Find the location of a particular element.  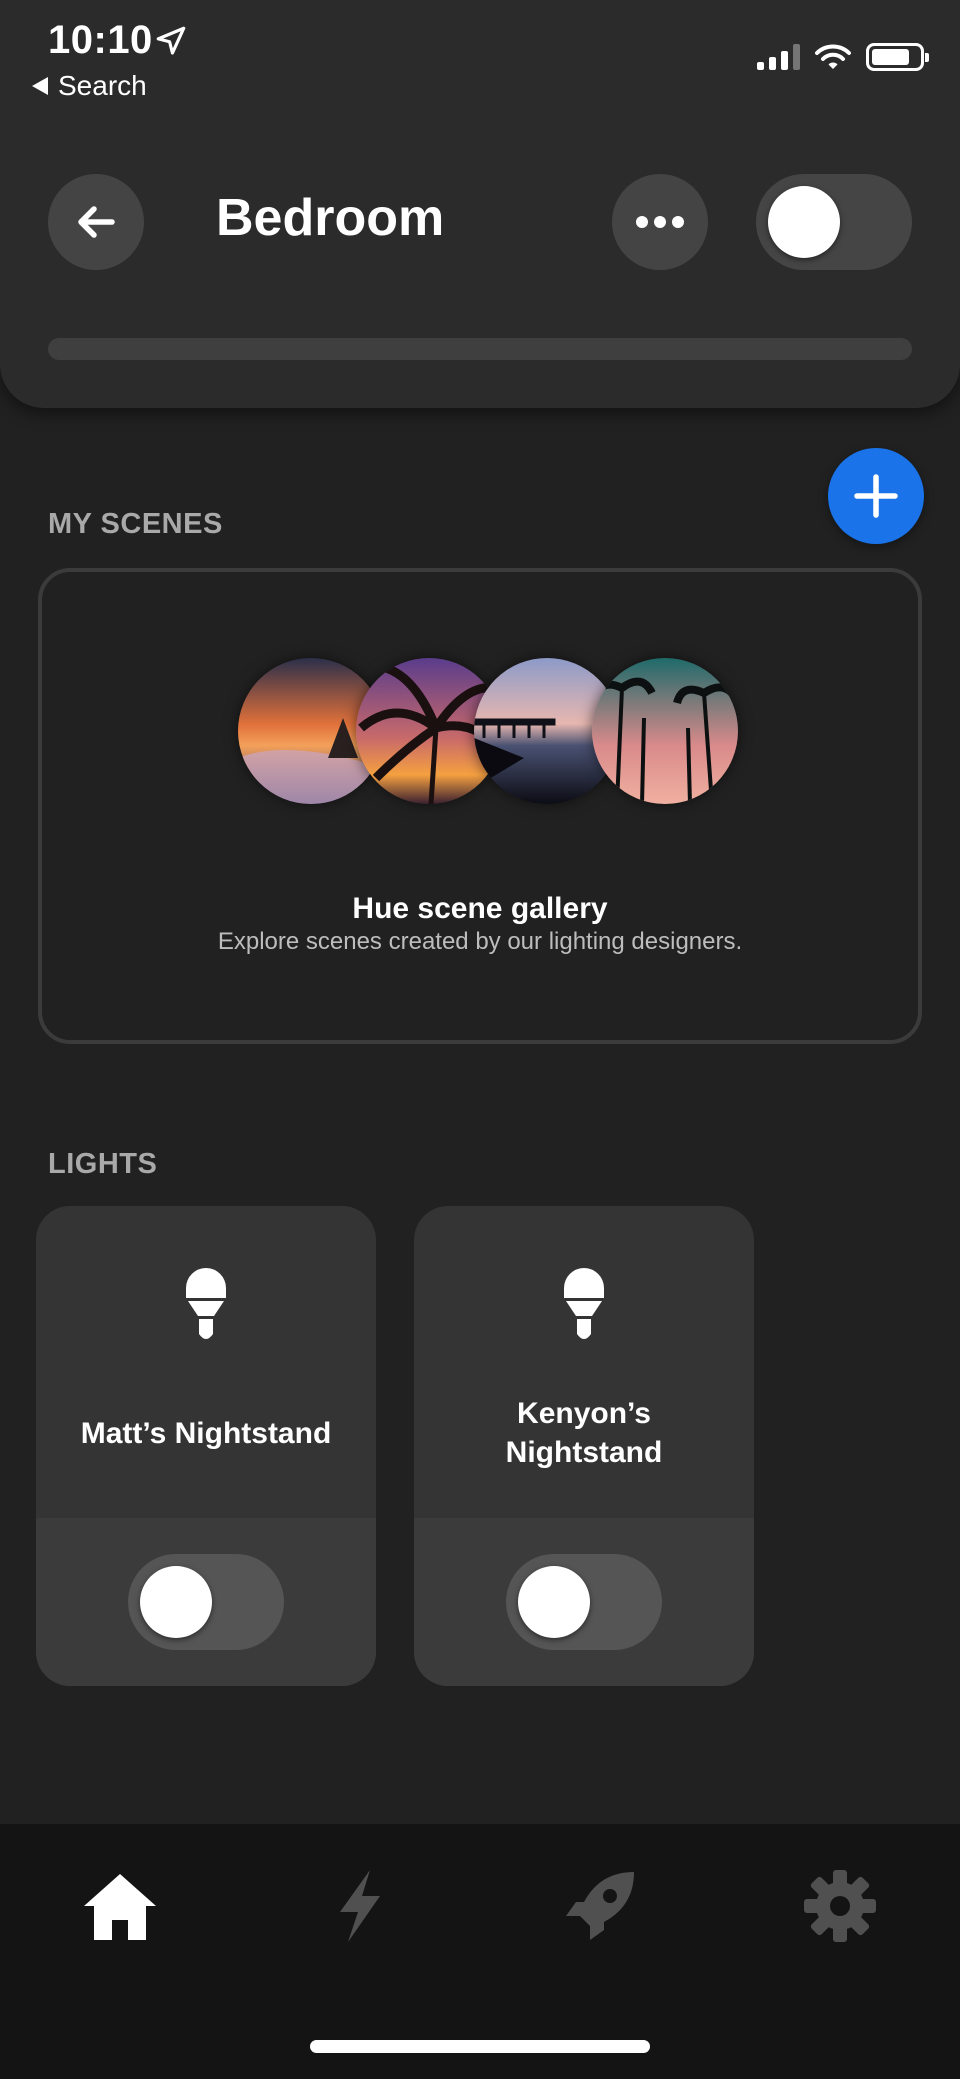

rocket-icon is located at coordinates (600, 1906).